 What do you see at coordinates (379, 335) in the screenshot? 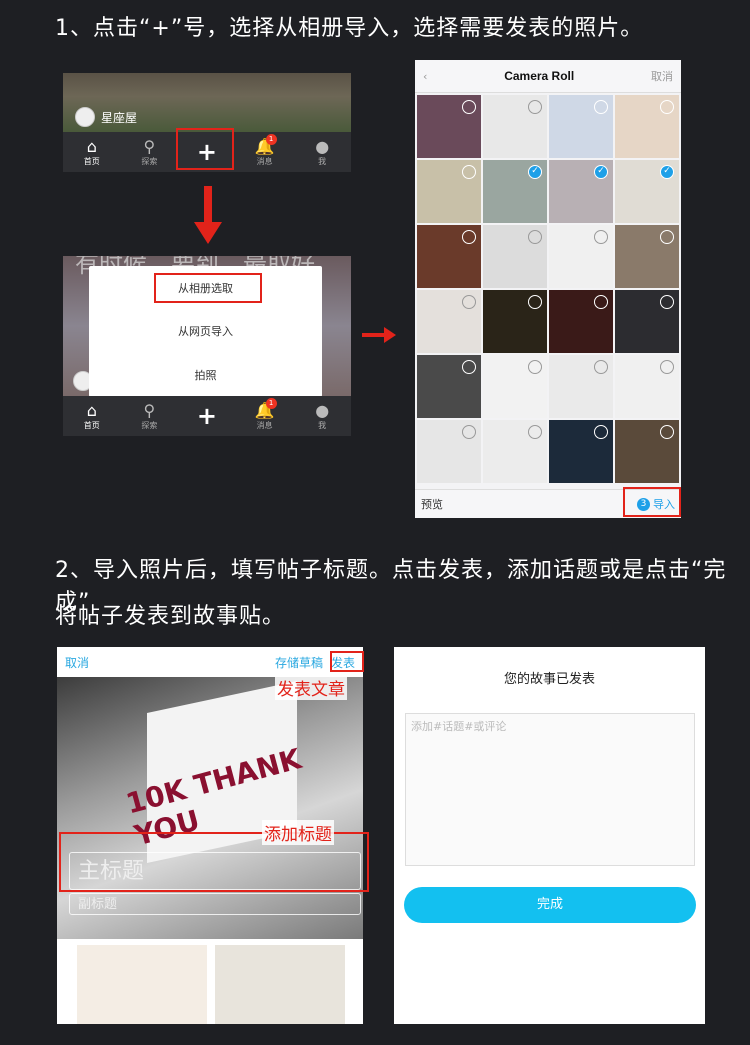
I see `right-arrow-icon` at bounding box center [379, 335].